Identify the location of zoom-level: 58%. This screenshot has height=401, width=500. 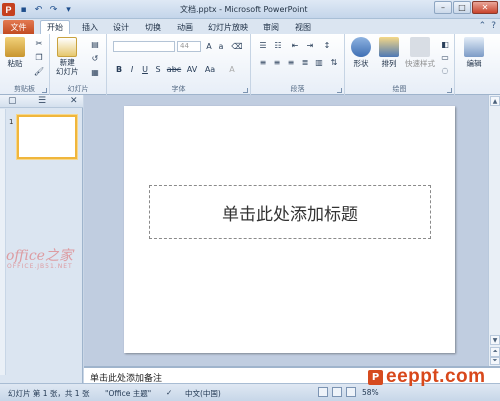
(370, 392).